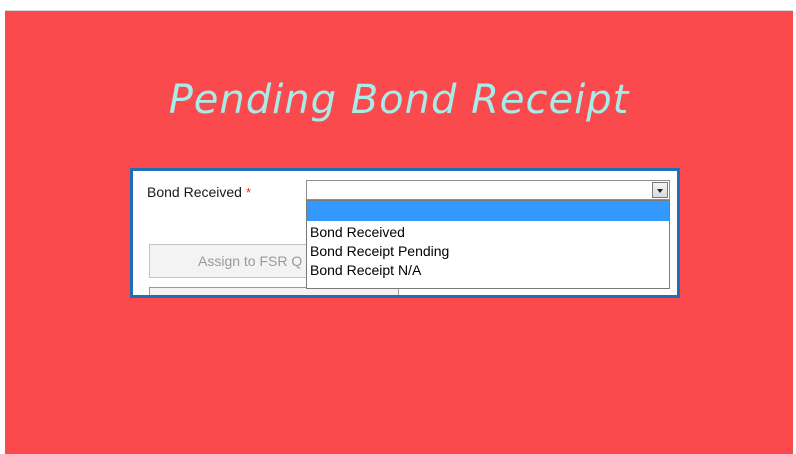  What do you see at coordinates (488, 232) in the screenshot?
I see `dropdown-option-bond-received: Bond Received` at bounding box center [488, 232].